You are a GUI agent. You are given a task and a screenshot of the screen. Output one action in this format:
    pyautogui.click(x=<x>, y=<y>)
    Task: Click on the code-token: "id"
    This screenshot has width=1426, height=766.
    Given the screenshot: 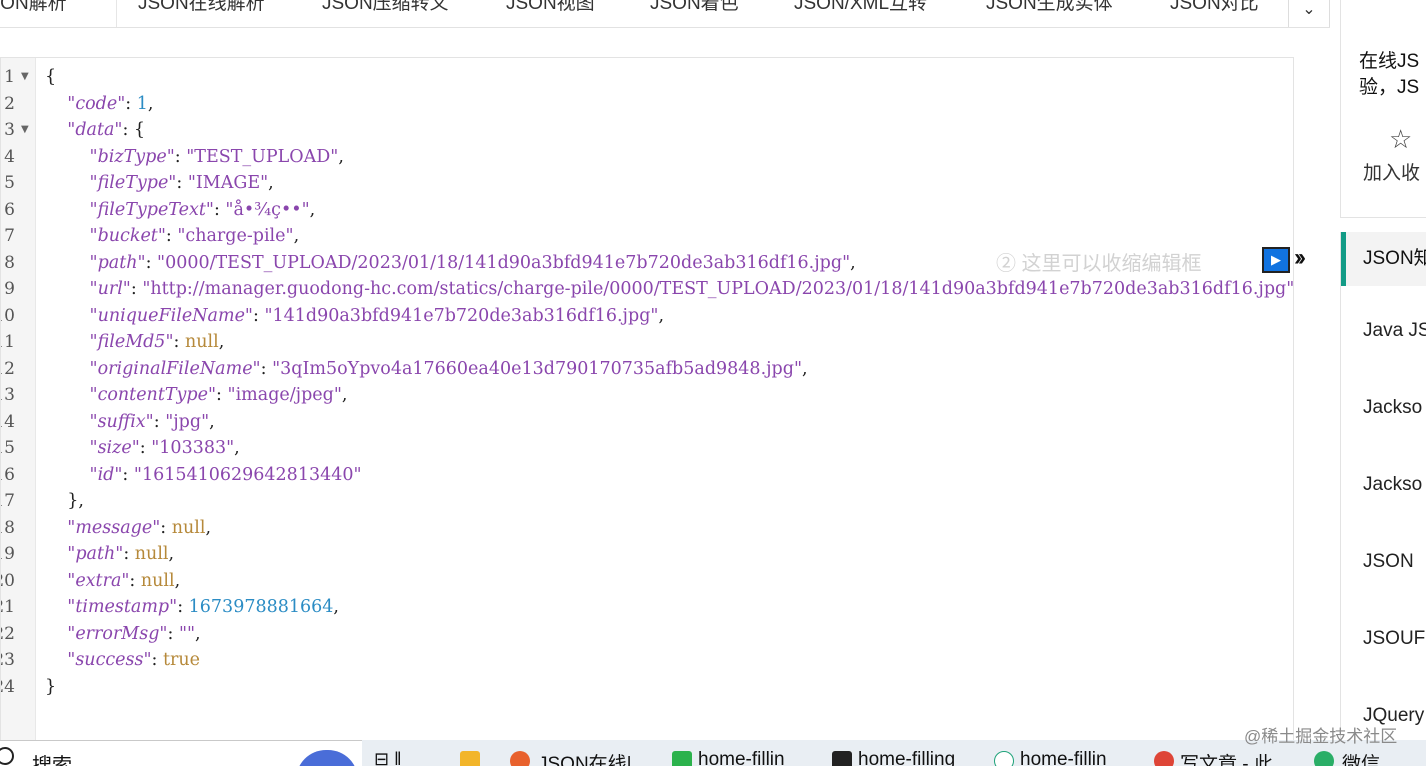 What is the action you would take?
    pyautogui.click(x=106, y=474)
    